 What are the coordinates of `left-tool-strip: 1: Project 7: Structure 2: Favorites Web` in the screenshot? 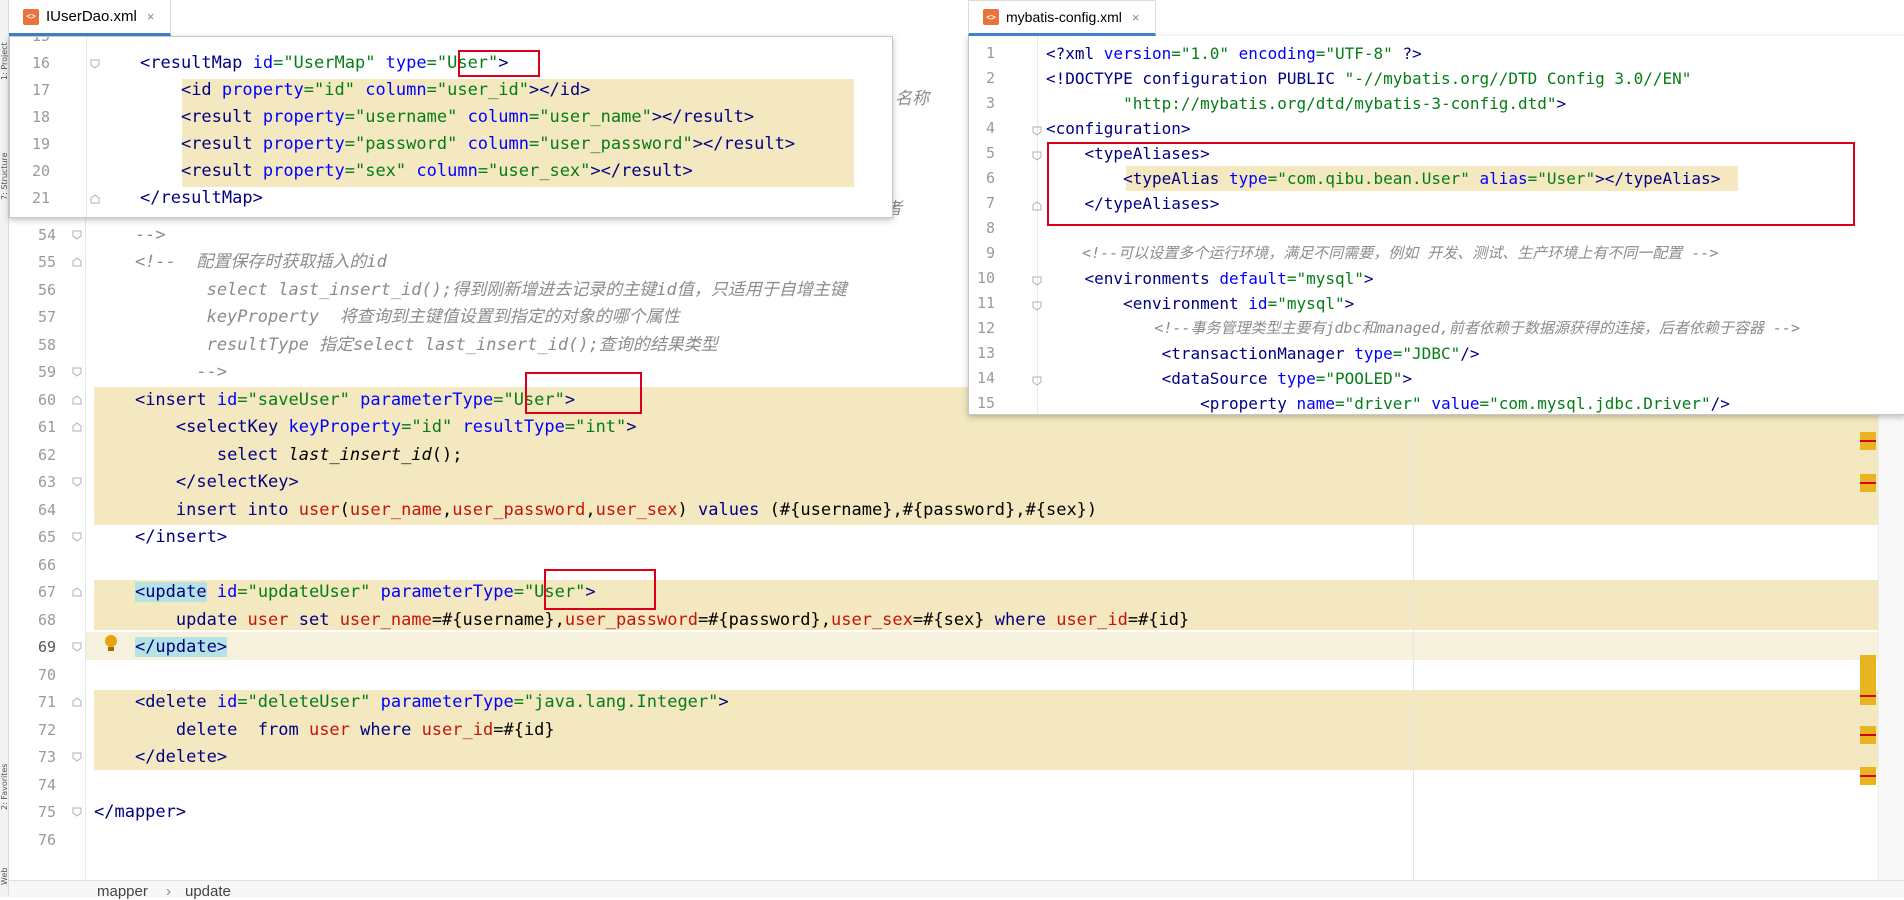 It's located at (4, 448).